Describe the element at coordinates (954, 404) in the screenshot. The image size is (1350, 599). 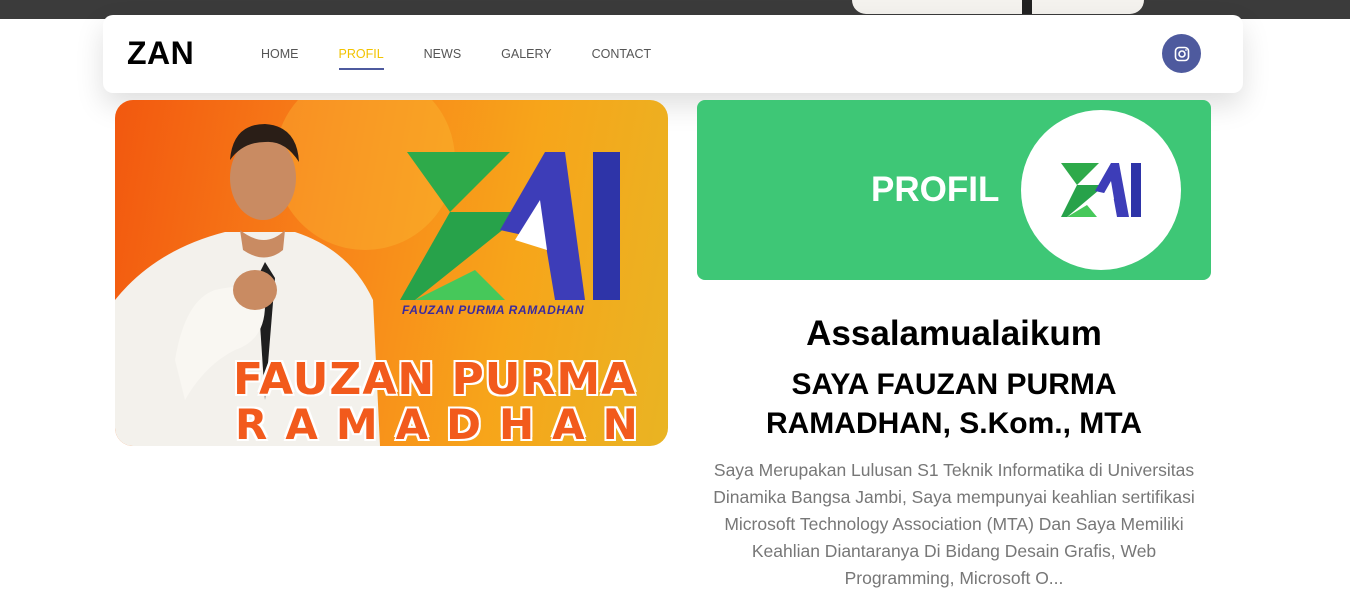
I see `name-heading: SAYA FAUZAN PURMA RAMADHAN, S.Kom., MTA` at that location.